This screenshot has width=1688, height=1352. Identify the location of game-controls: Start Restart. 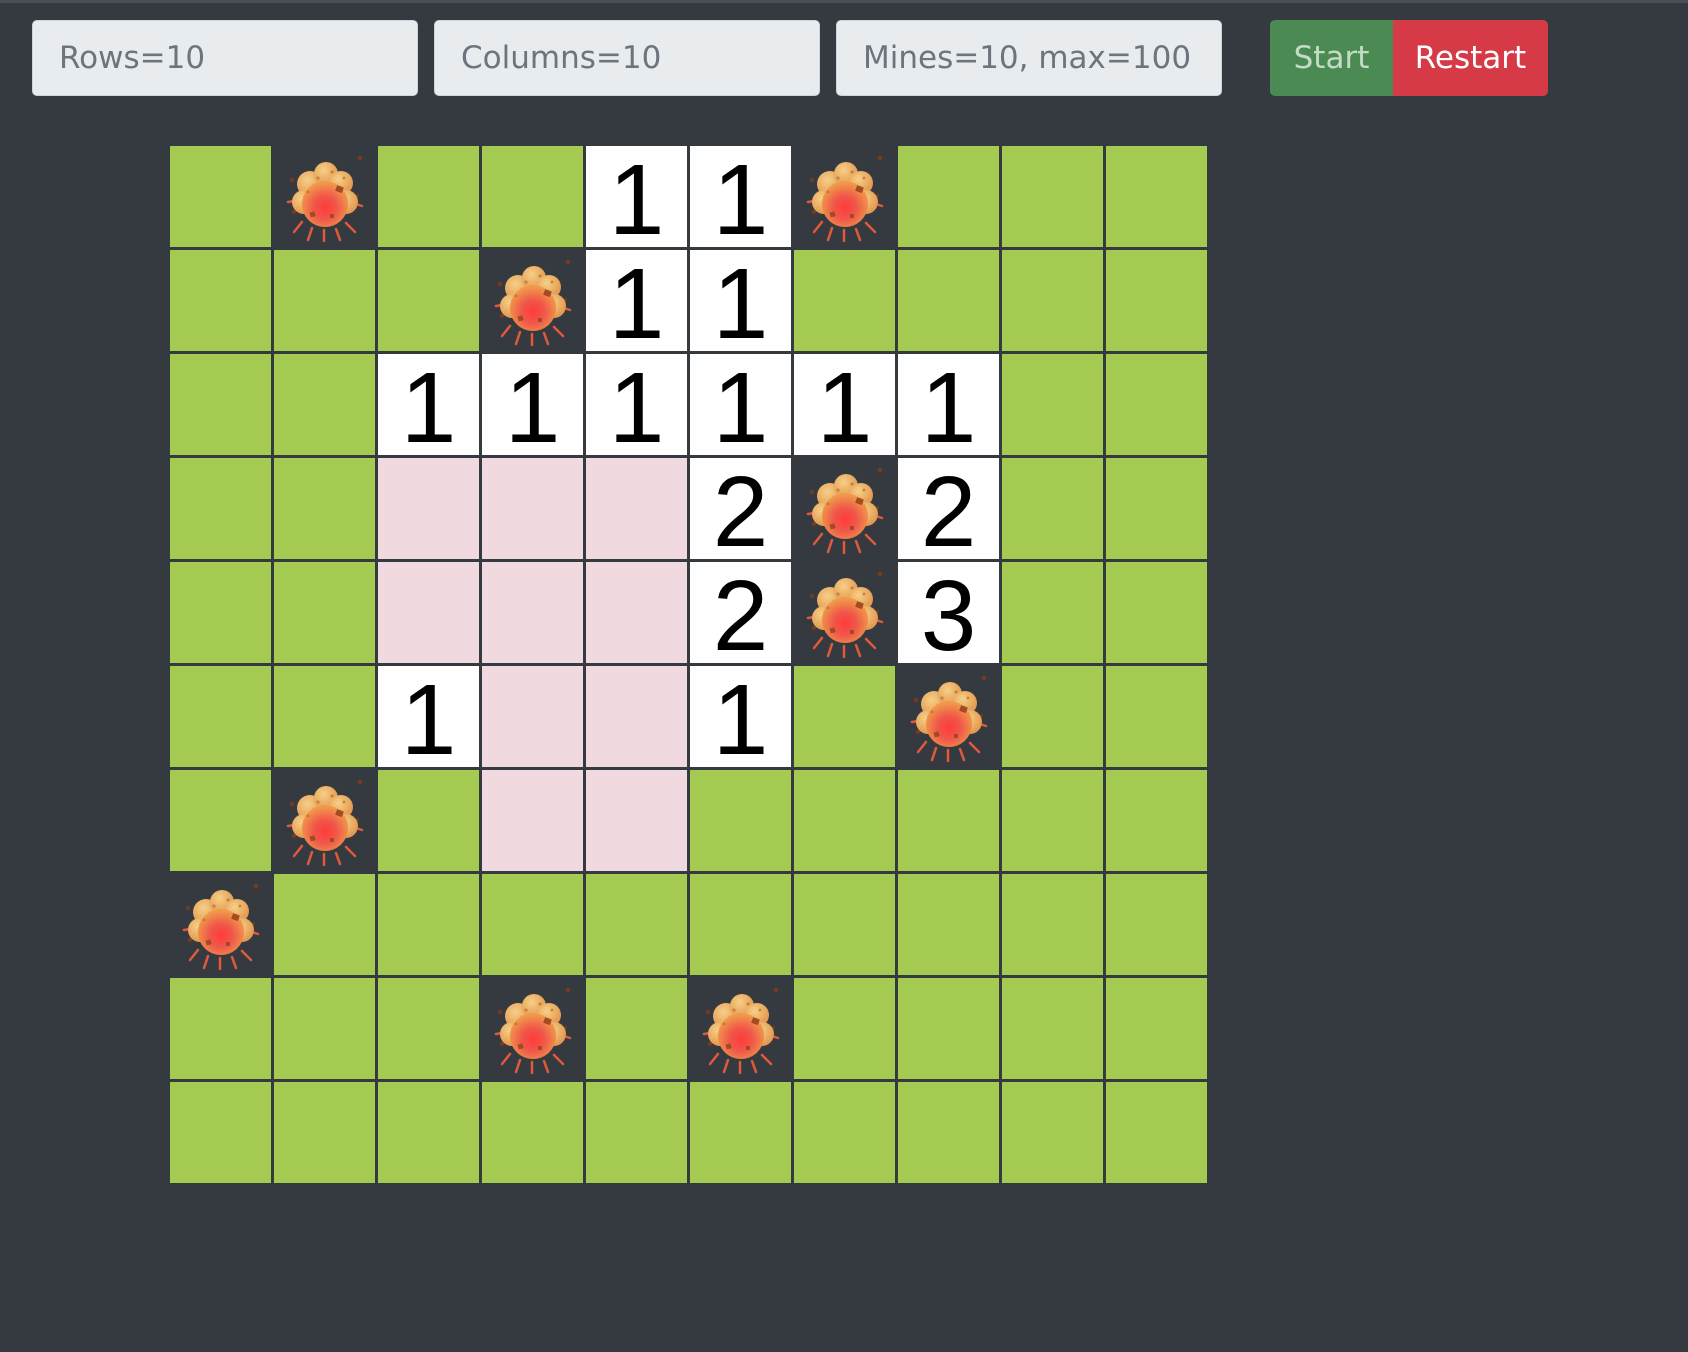
(1409, 58).